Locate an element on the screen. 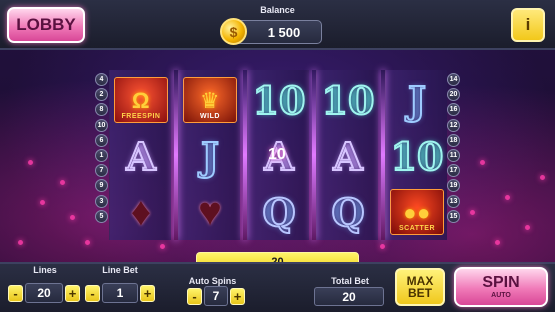 The height and width of the screenshot is (312, 555). win-amount-overlay: 10 is located at coordinates (277, 154).